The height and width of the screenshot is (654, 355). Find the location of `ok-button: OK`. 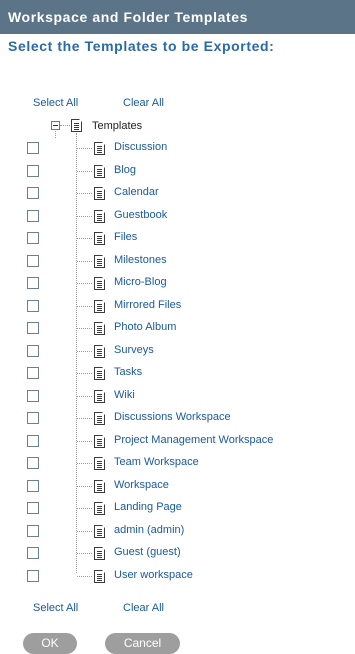

ok-button: OK is located at coordinates (50, 643).